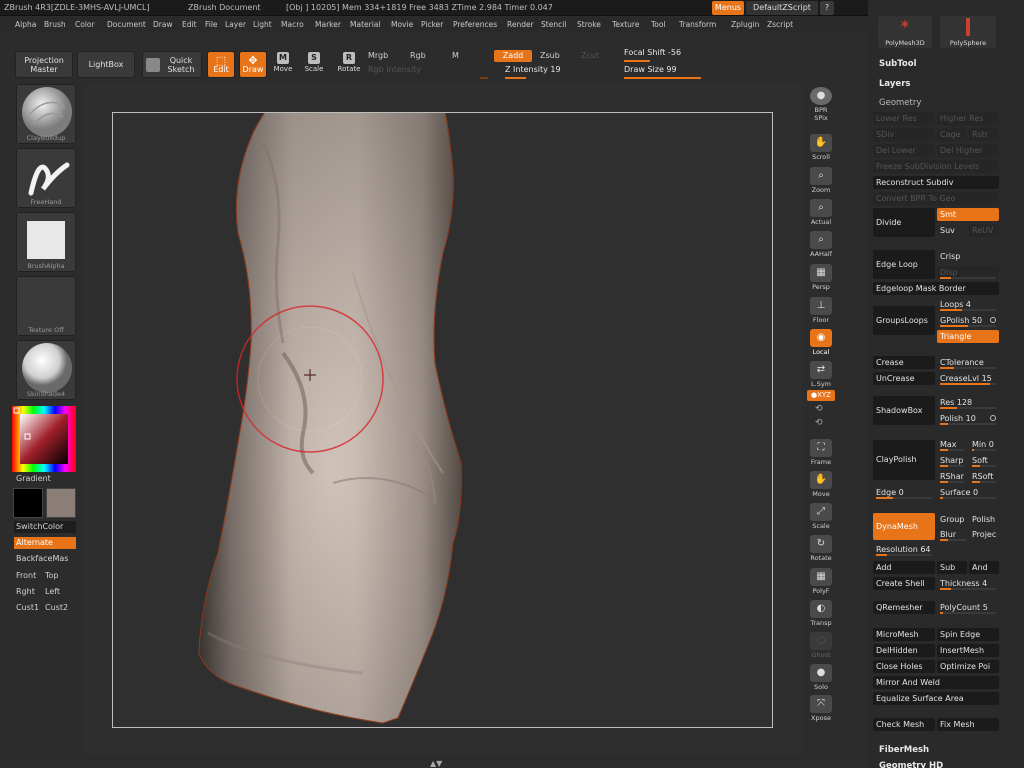  What do you see at coordinates (821, 549) in the screenshot?
I see `rotate-view-button: ↻ Rotate` at bounding box center [821, 549].